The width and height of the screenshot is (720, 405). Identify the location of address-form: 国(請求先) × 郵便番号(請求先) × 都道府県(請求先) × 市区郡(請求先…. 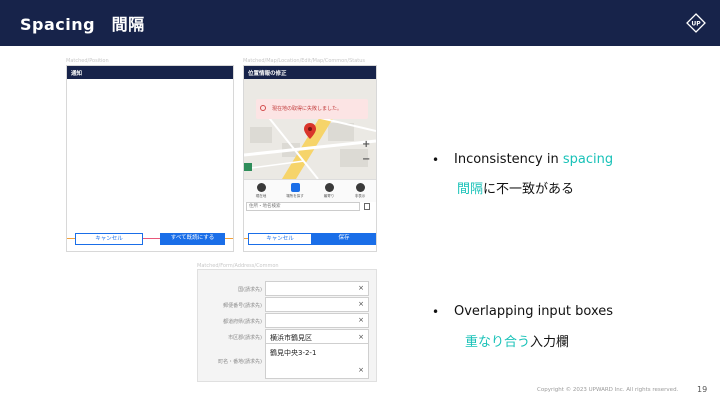
(287, 325).